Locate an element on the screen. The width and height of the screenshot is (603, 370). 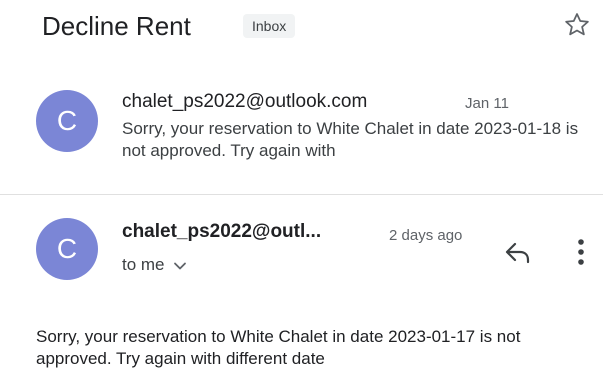
email-subject: Decline Rent is located at coordinates (116, 26).